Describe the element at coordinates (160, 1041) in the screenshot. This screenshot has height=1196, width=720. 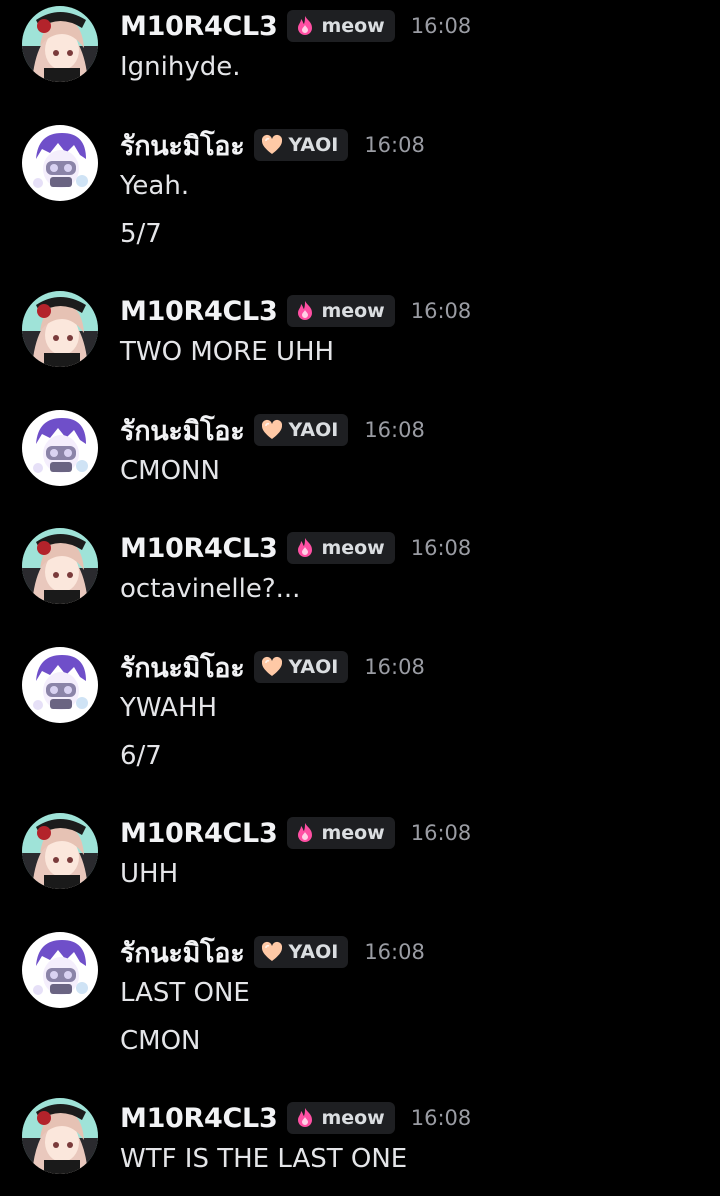
I see `message-text: CMON` at that location.